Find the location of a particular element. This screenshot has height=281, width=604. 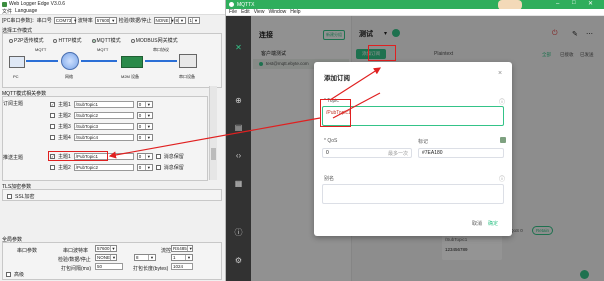

subscribe-2-qos-select: 0 ▼ is located at coordinates (144, 115).